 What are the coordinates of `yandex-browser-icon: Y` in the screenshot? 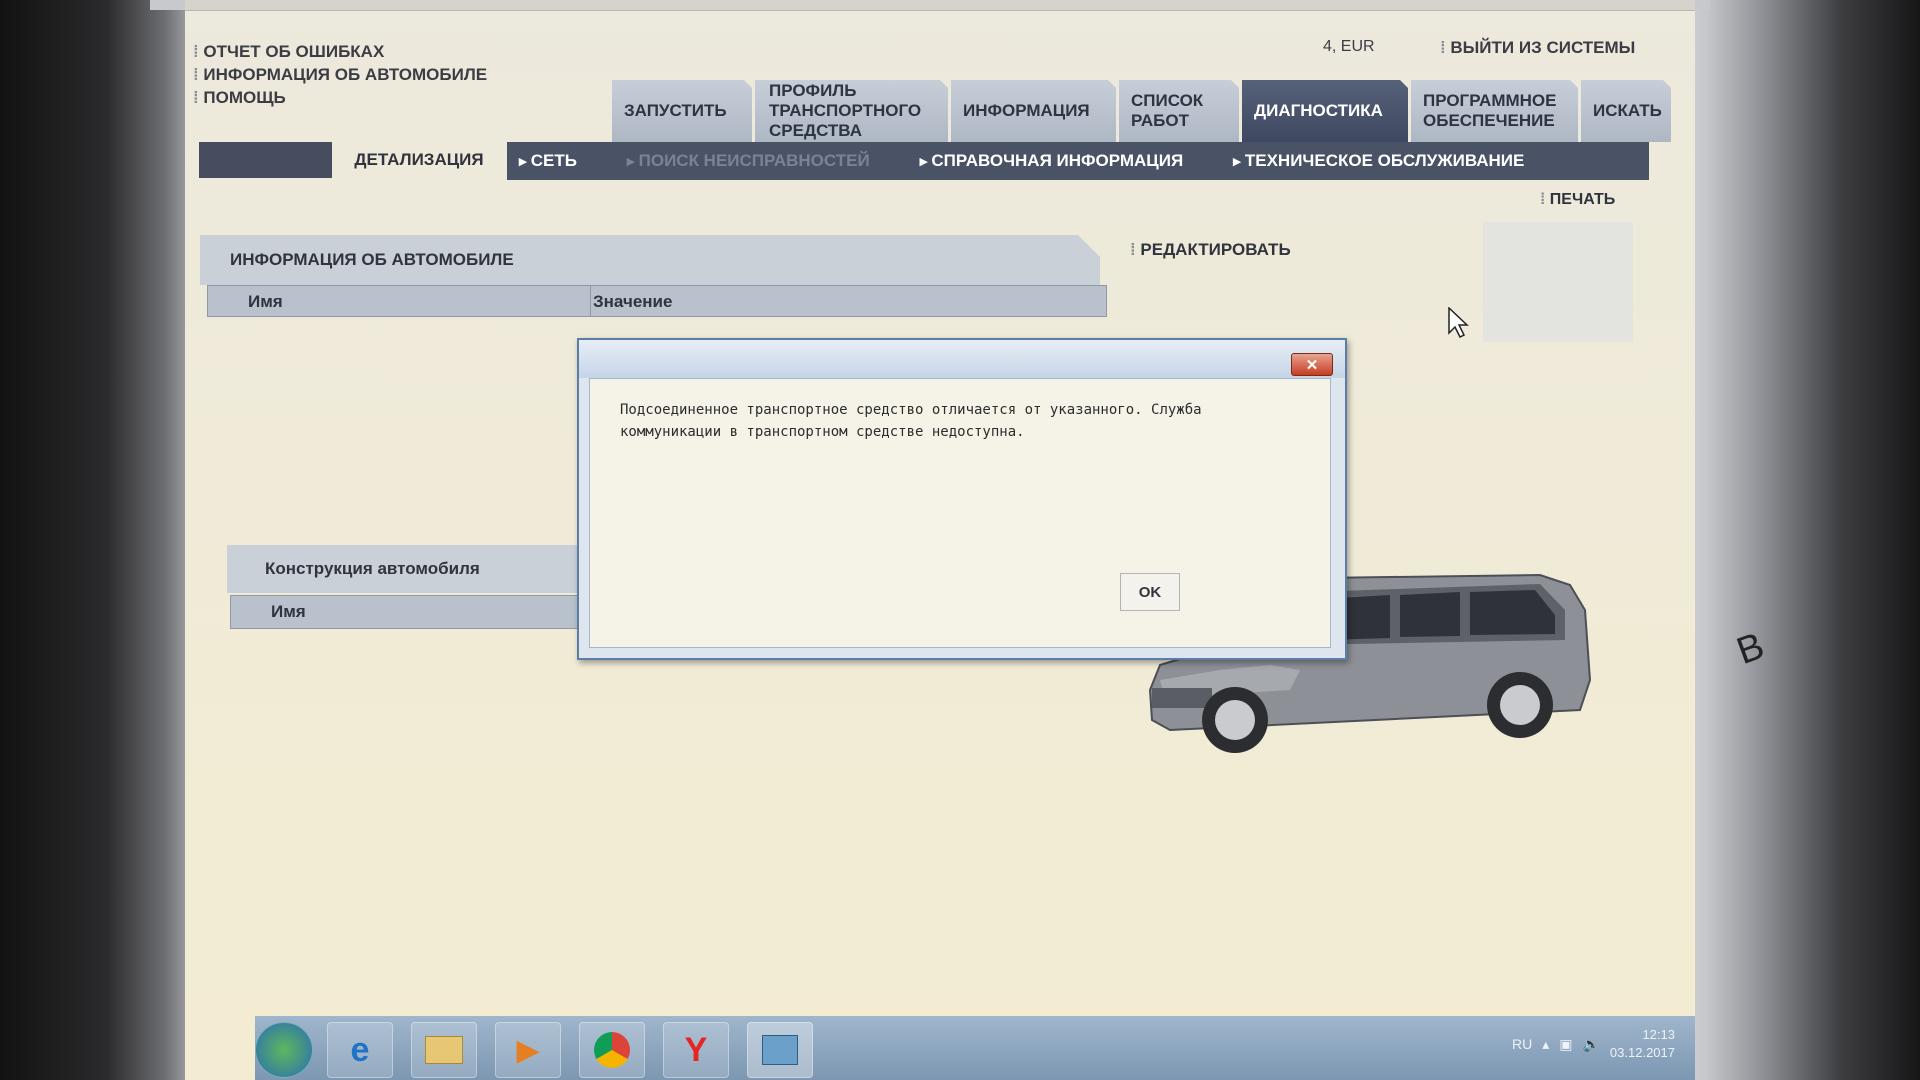 It's located at (696, 1050).